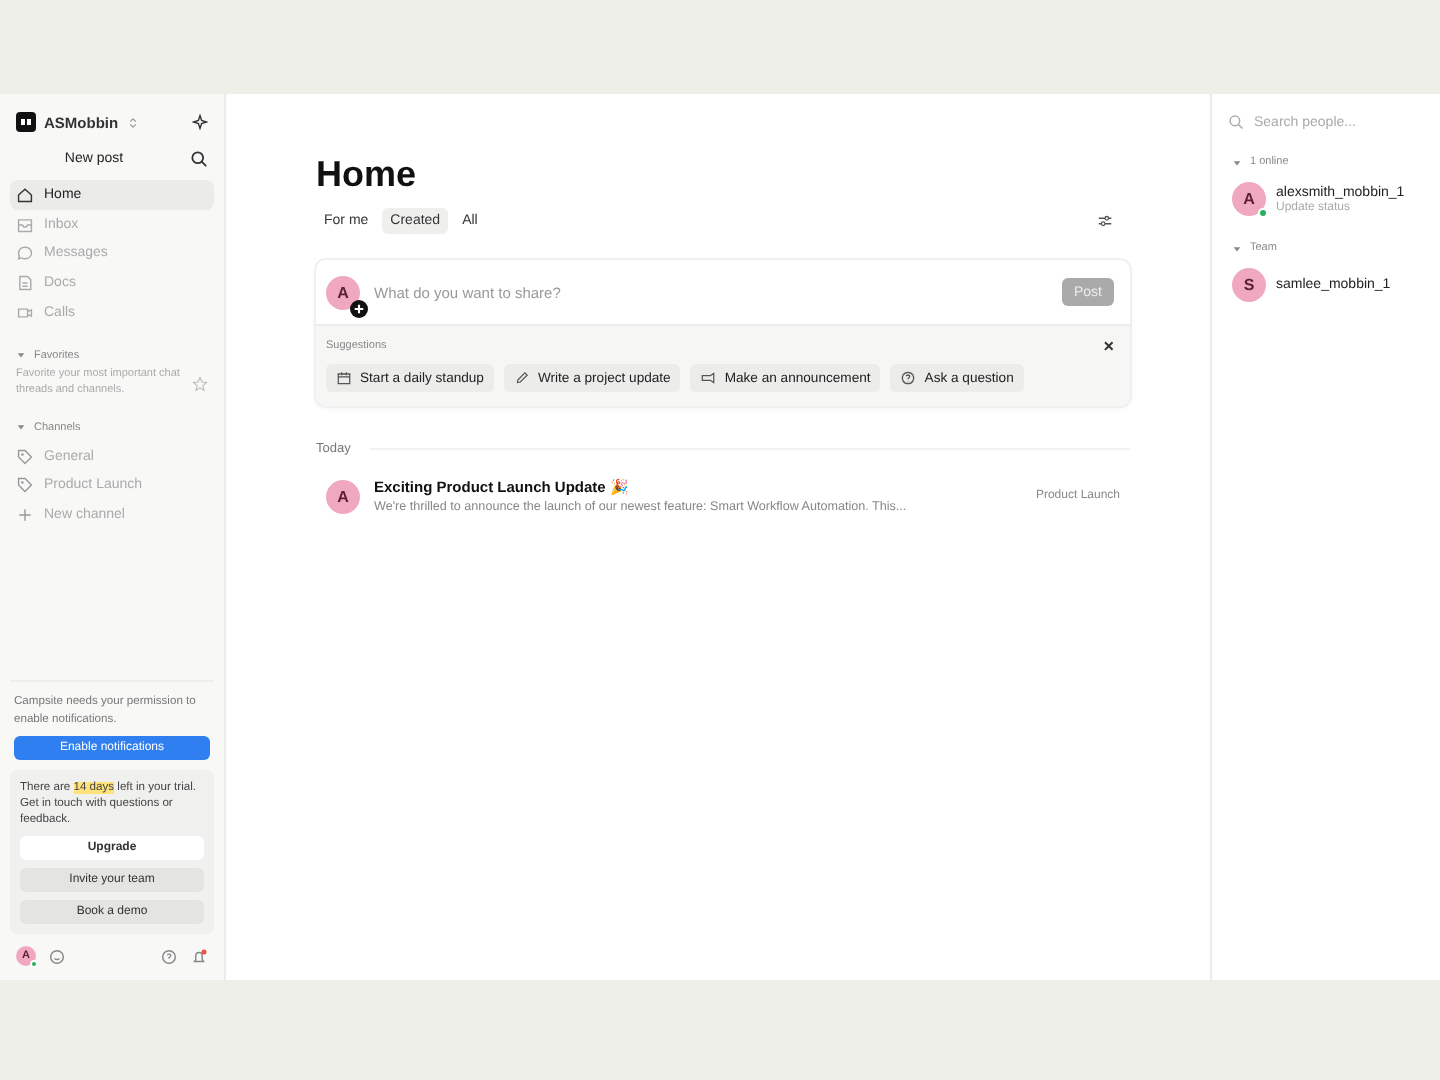 This screenshot has height=1080, width=1440. Describe the element at coordinates (25, 515) in the screenshot. I see `plus-icon` at that location.